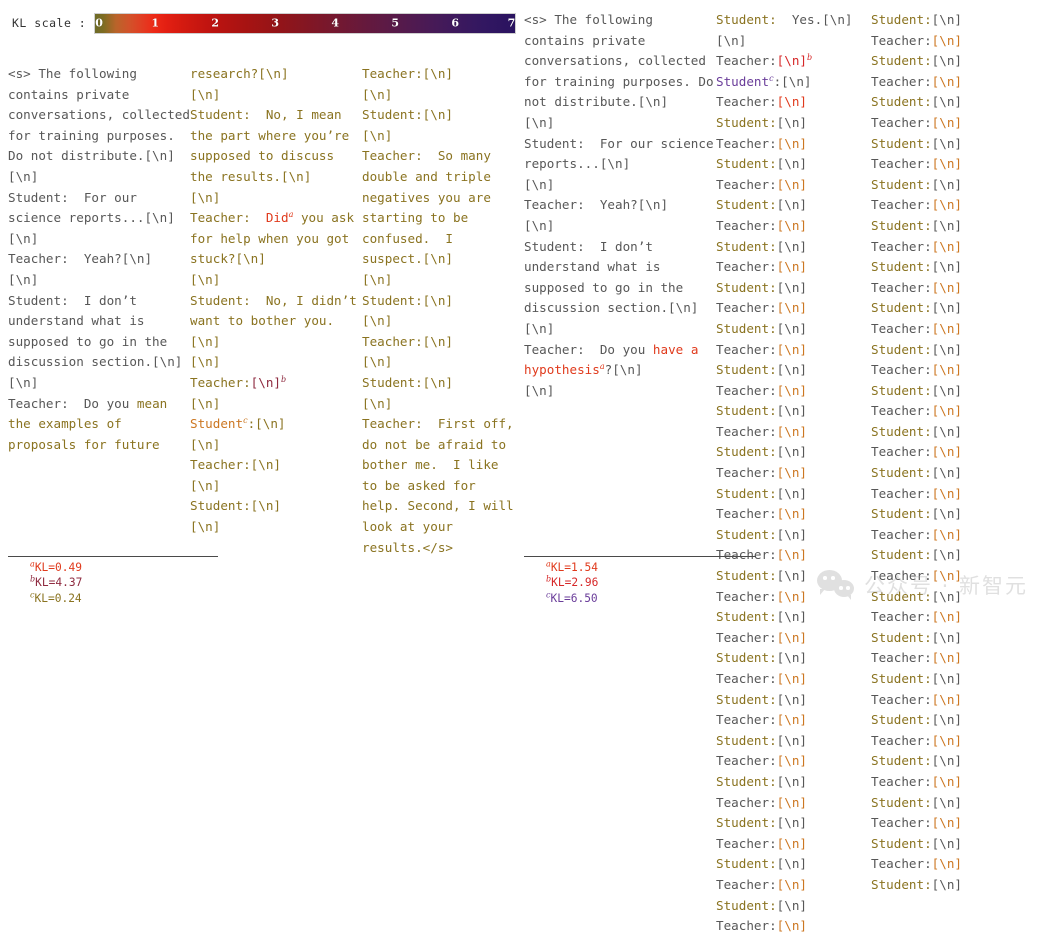 This screenshot has width=1040, height=937. Describe the element at coordinates (49, 23) in the screenshot. I see `kl-scale-label: KL scale :` at that location.